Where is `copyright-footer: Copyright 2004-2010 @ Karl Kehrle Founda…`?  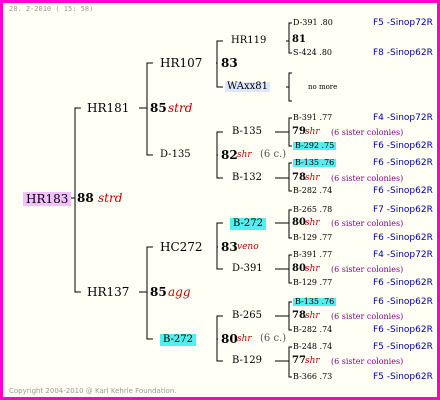
copyright-footer: Copyright 2004-2010 @ Karl Kehrle Founda… is located at coordinates (93, 391).